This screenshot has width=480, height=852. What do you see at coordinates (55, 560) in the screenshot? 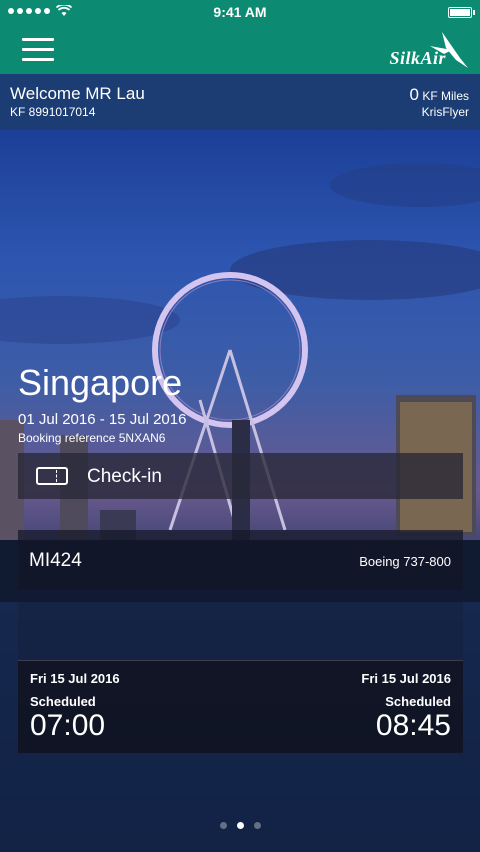
I see `flight-number: MI424` at bounding box center [55, 560].